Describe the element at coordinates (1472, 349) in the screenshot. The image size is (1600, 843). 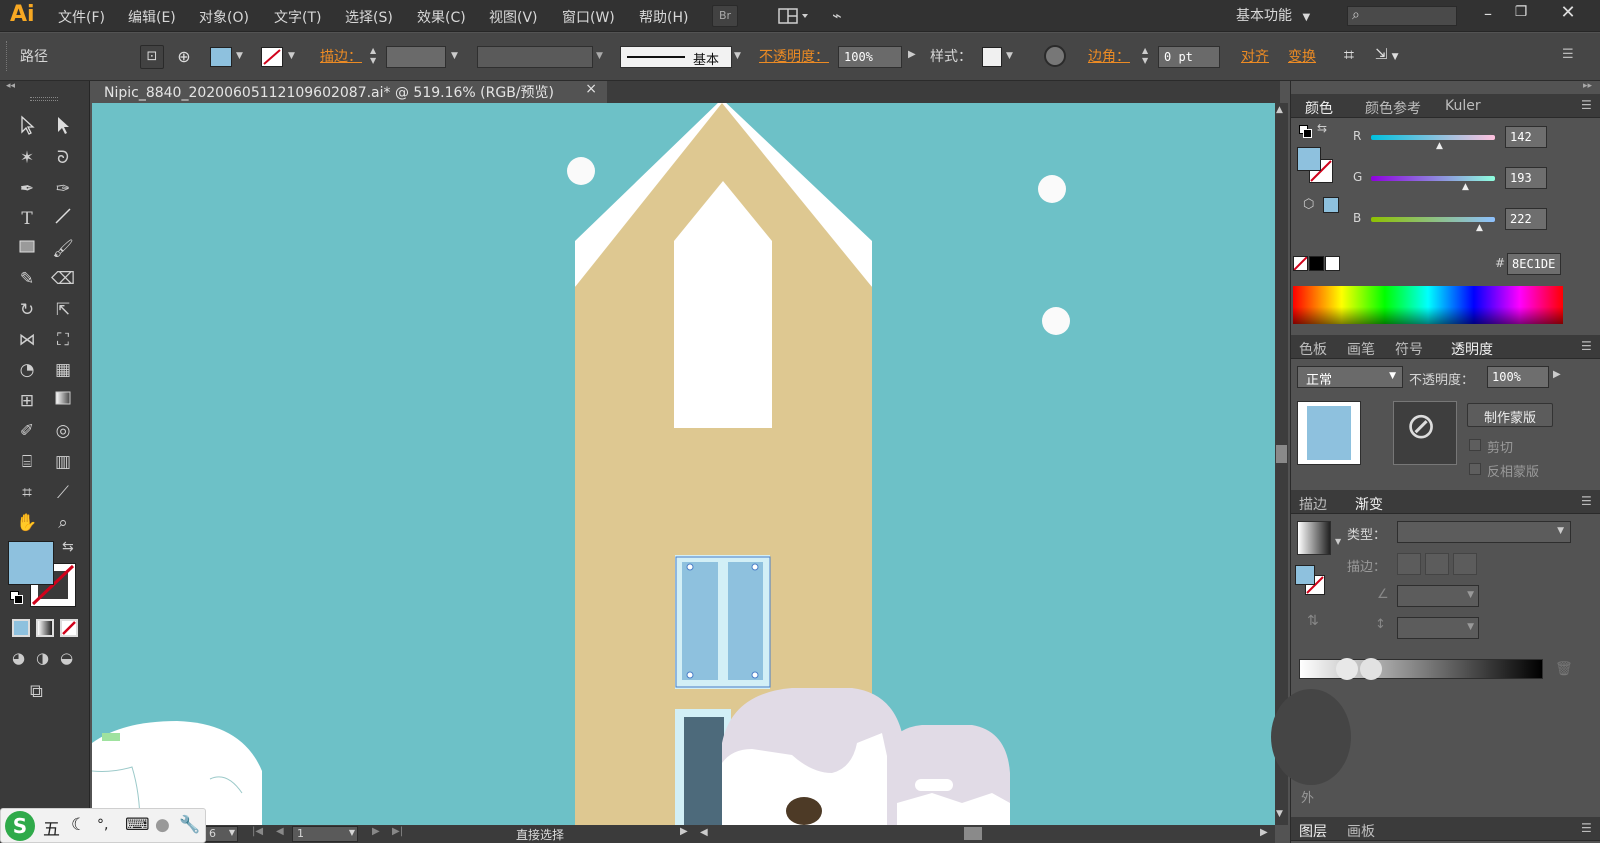
I see `tab-transparency: 透明度` at that location.